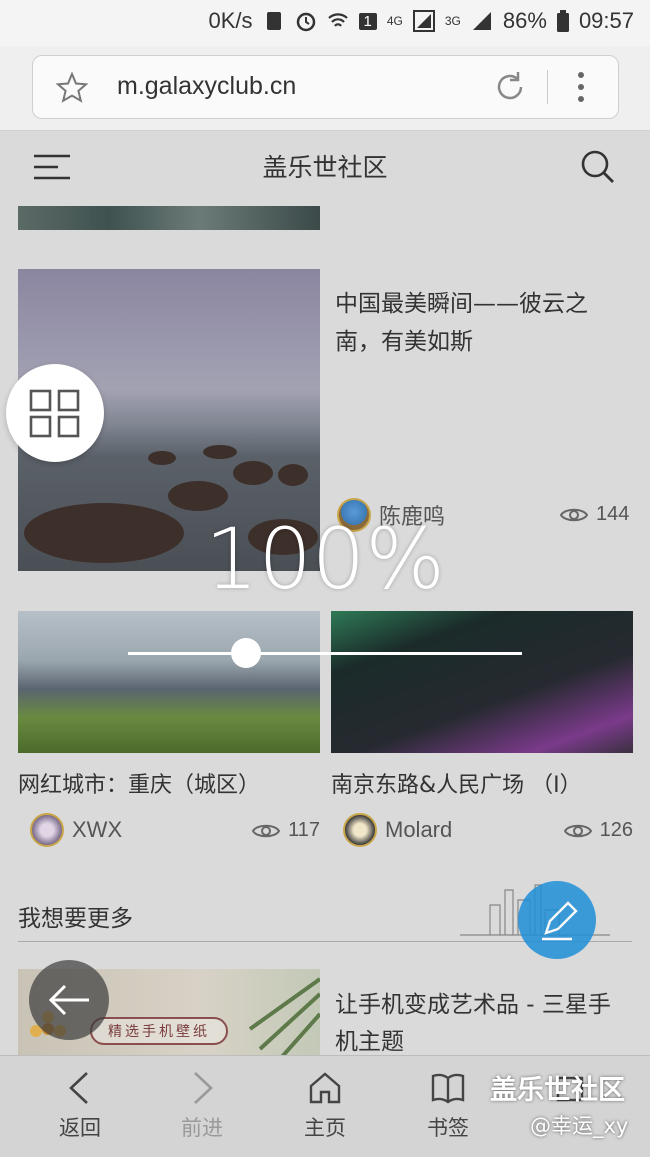 The width and height of the screenshot is (650, 1157). I want to click on nav-home-button: 主页, so click(325, 1106).